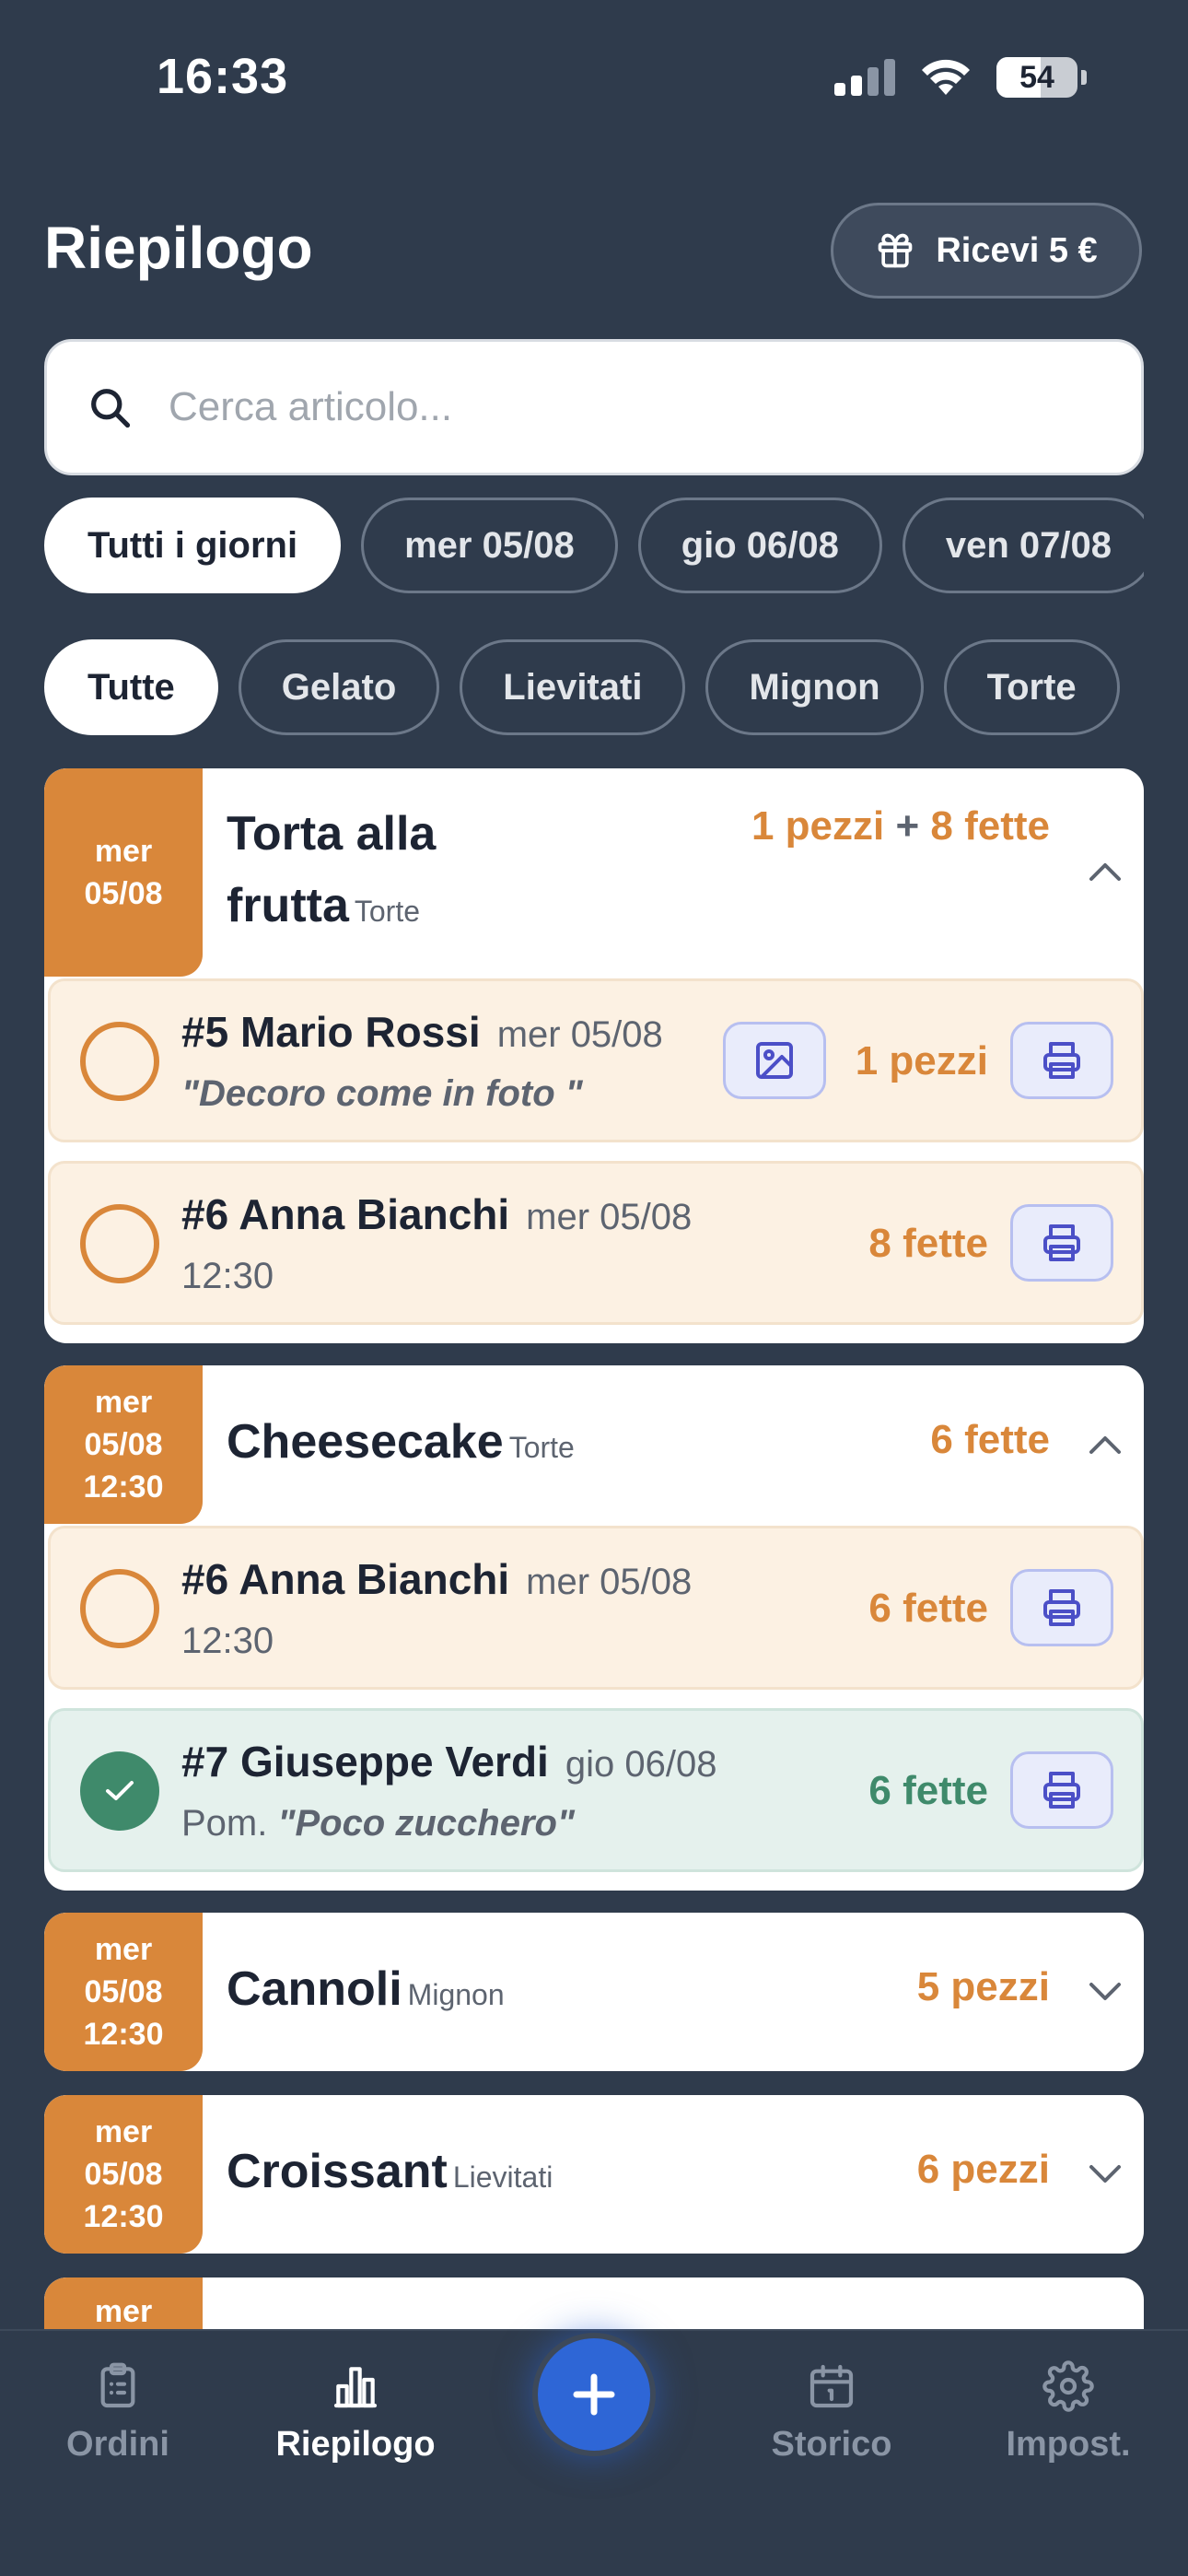 The height and width of the screenshot is (2576, 1188). Describe the element at coordinates (928, 1243) in the screenshot. I see `order-qty: 8 fette` at that location.